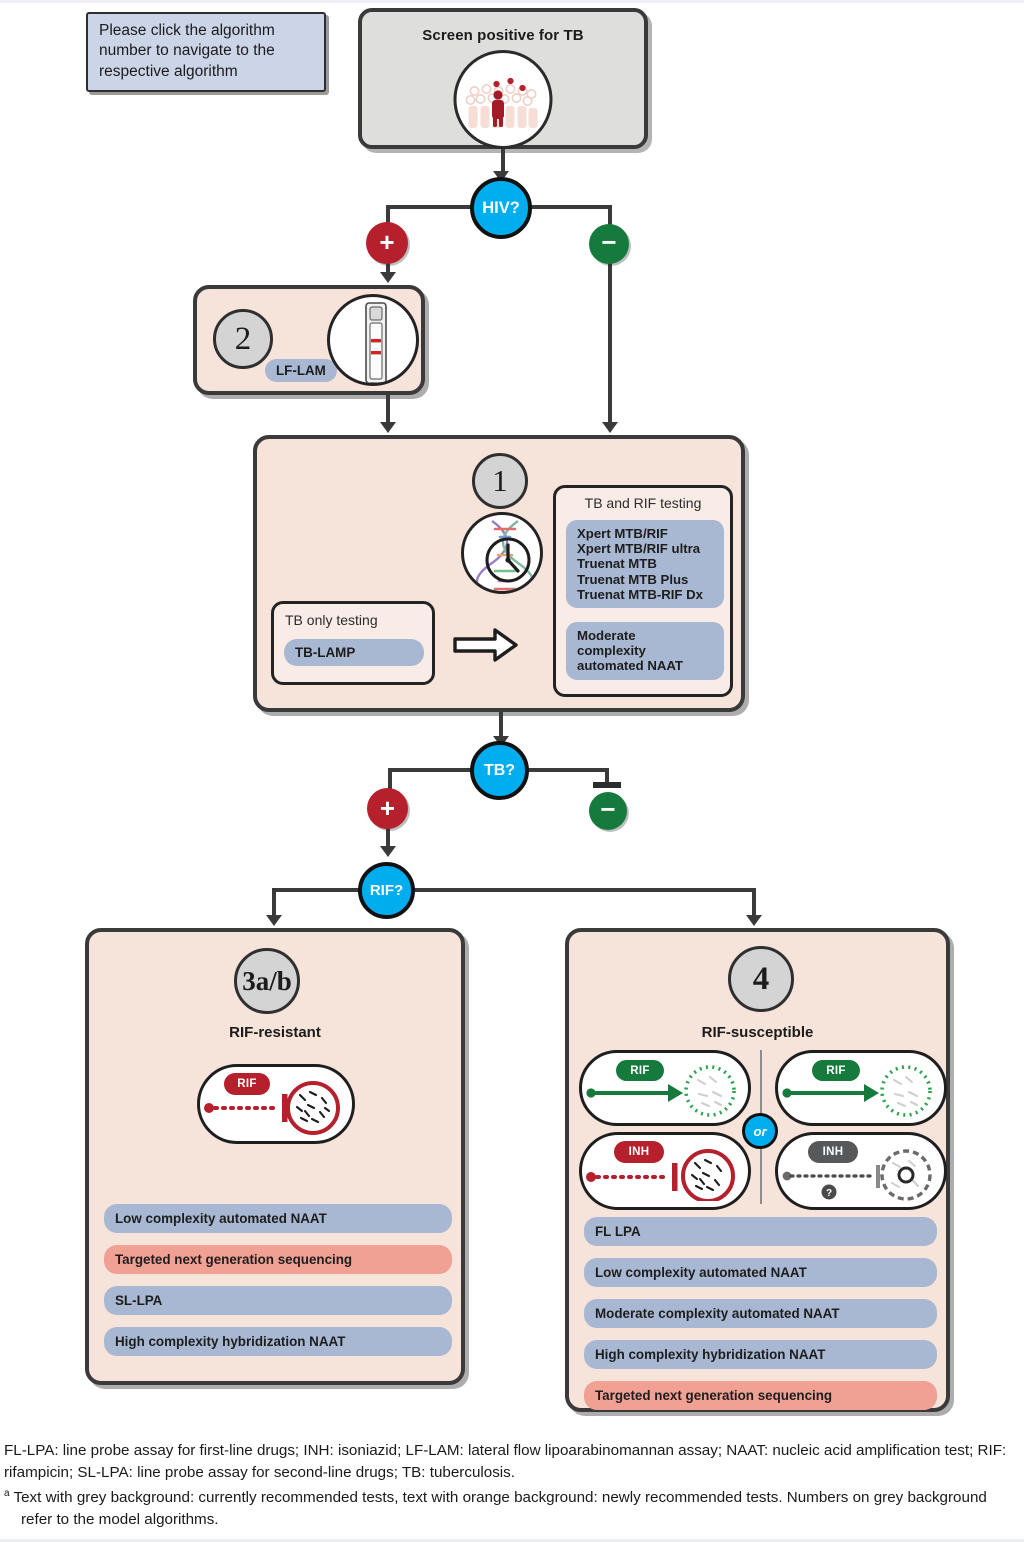  What do you see at coordinates (486, 647) in the screenshot?
I see `right-arrow-icon` at bounding box center [486, 647].